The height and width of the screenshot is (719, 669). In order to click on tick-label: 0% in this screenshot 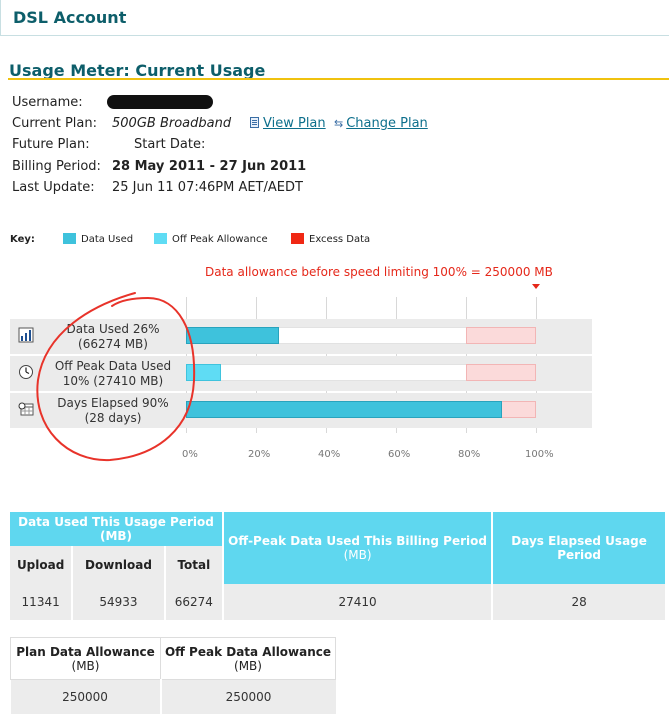, I will do `click(190, 454)`.